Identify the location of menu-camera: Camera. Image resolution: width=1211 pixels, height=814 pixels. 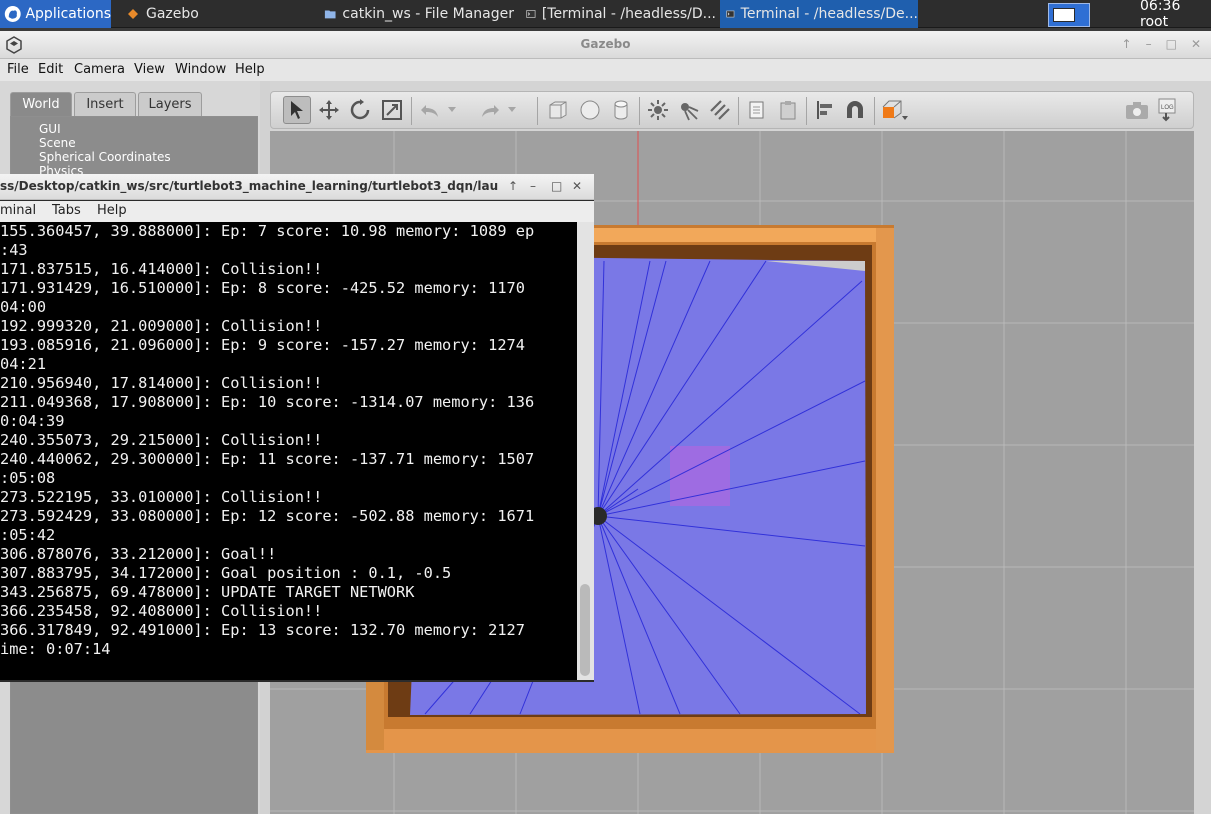
(99, 69).